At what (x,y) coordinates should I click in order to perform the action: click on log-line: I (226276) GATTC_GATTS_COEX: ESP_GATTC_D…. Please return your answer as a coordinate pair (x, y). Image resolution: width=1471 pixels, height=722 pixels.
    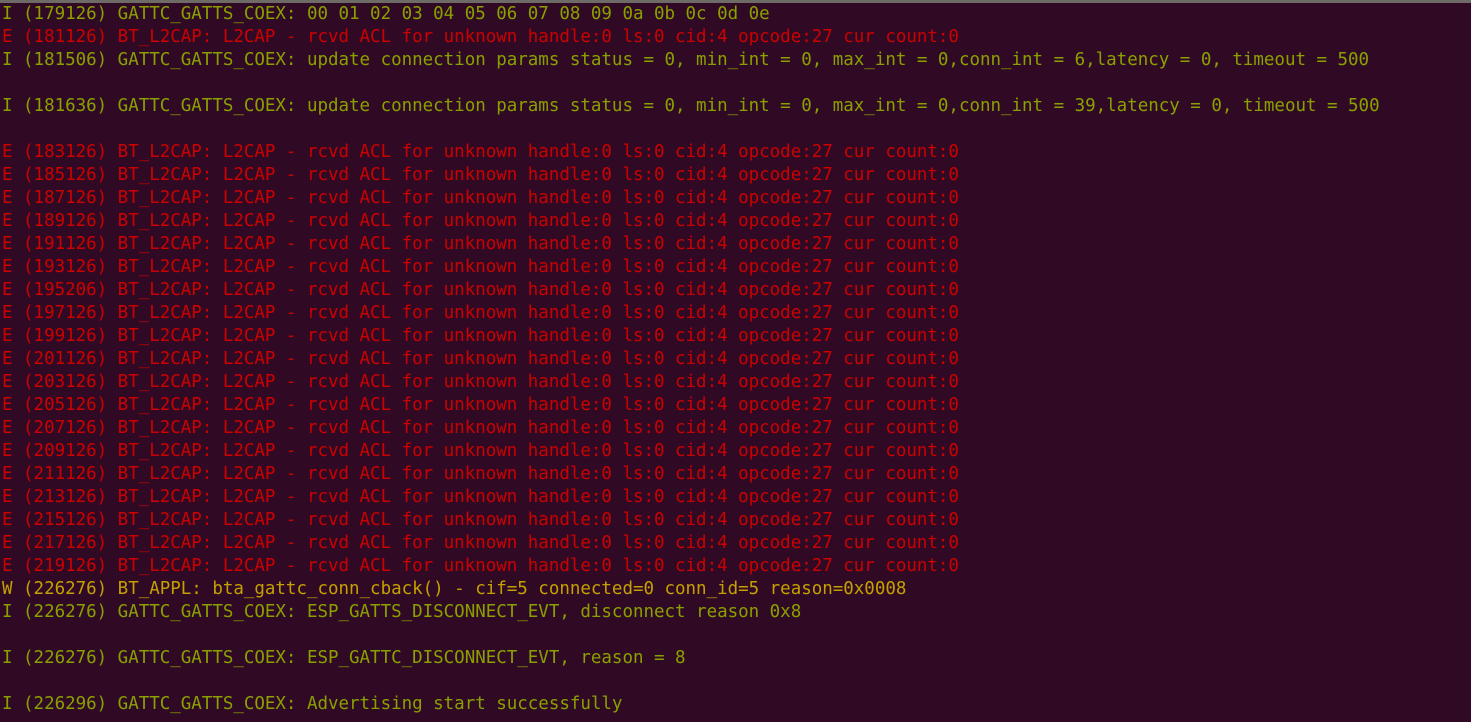
    Looking at the image, I should click on (344, 658).